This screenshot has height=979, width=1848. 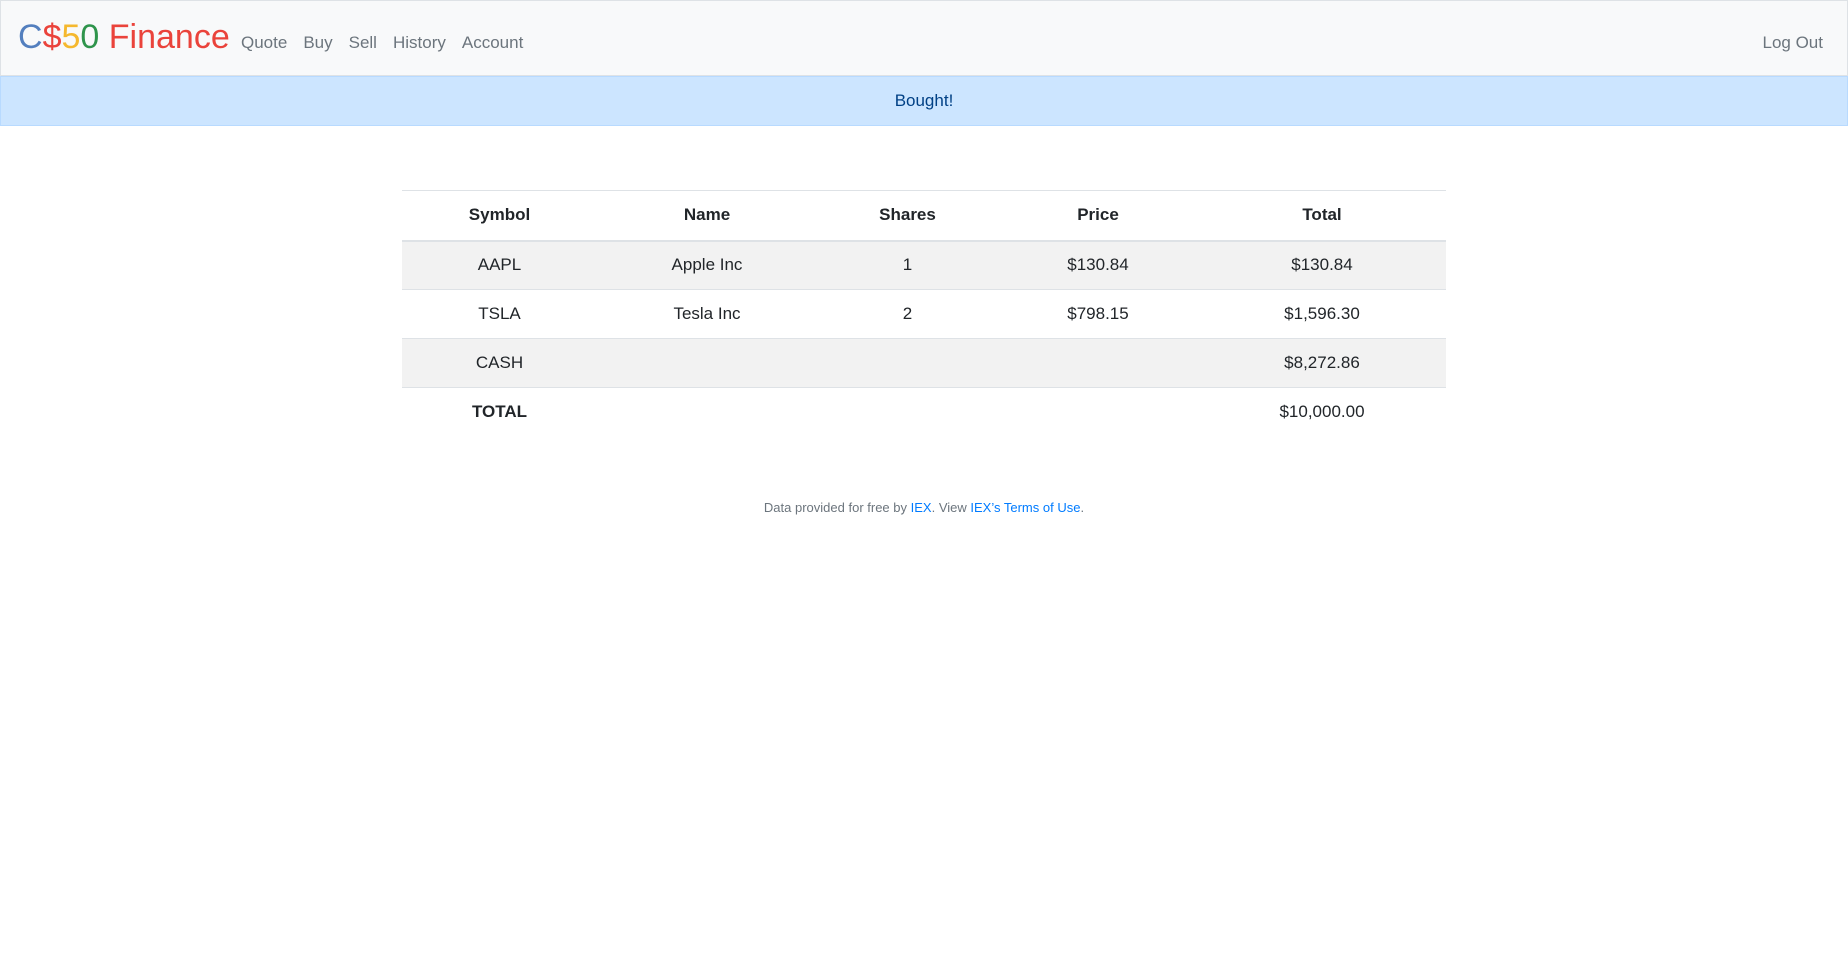 I want to click on header-total: Total, so click(x=1322, y=216).